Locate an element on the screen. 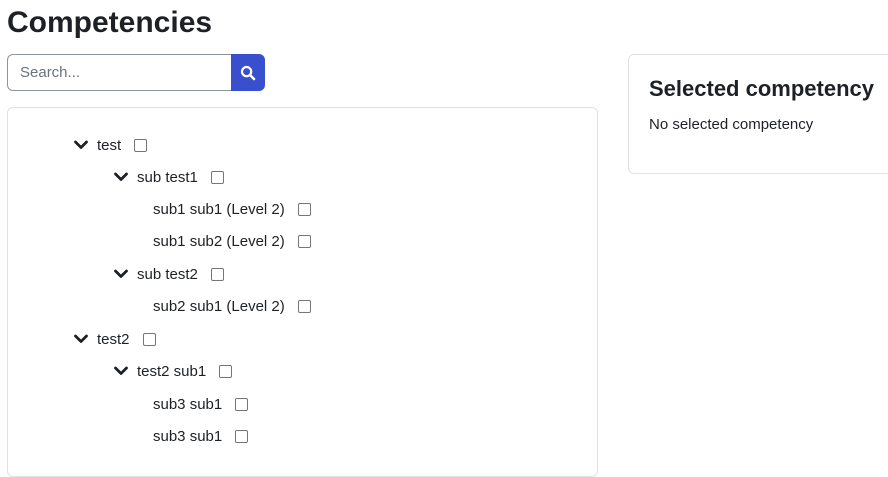  tree-item-test2-sub1: test2 sub1 is located at coordinates (173, 371).